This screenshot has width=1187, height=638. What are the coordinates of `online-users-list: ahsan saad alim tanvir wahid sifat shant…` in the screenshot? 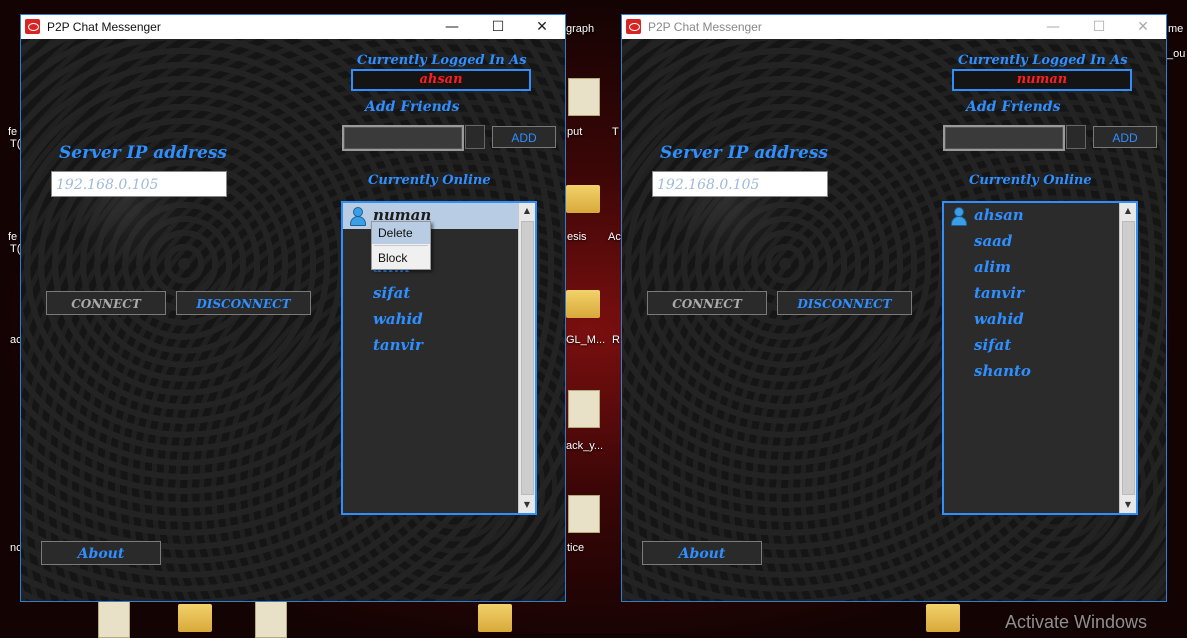 It's located at (1040, 358).